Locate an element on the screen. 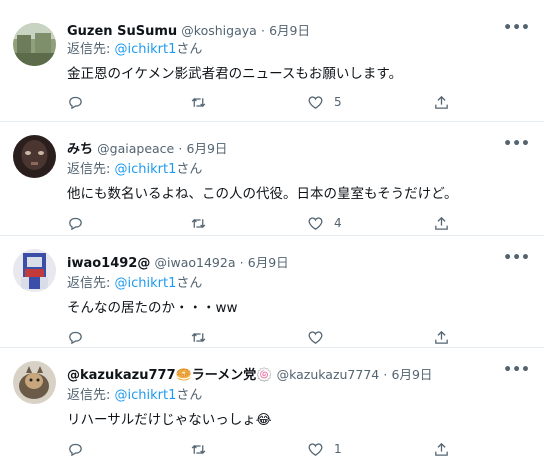  user-handle: @kazukazu7774 is located at coordinates (328, 374).